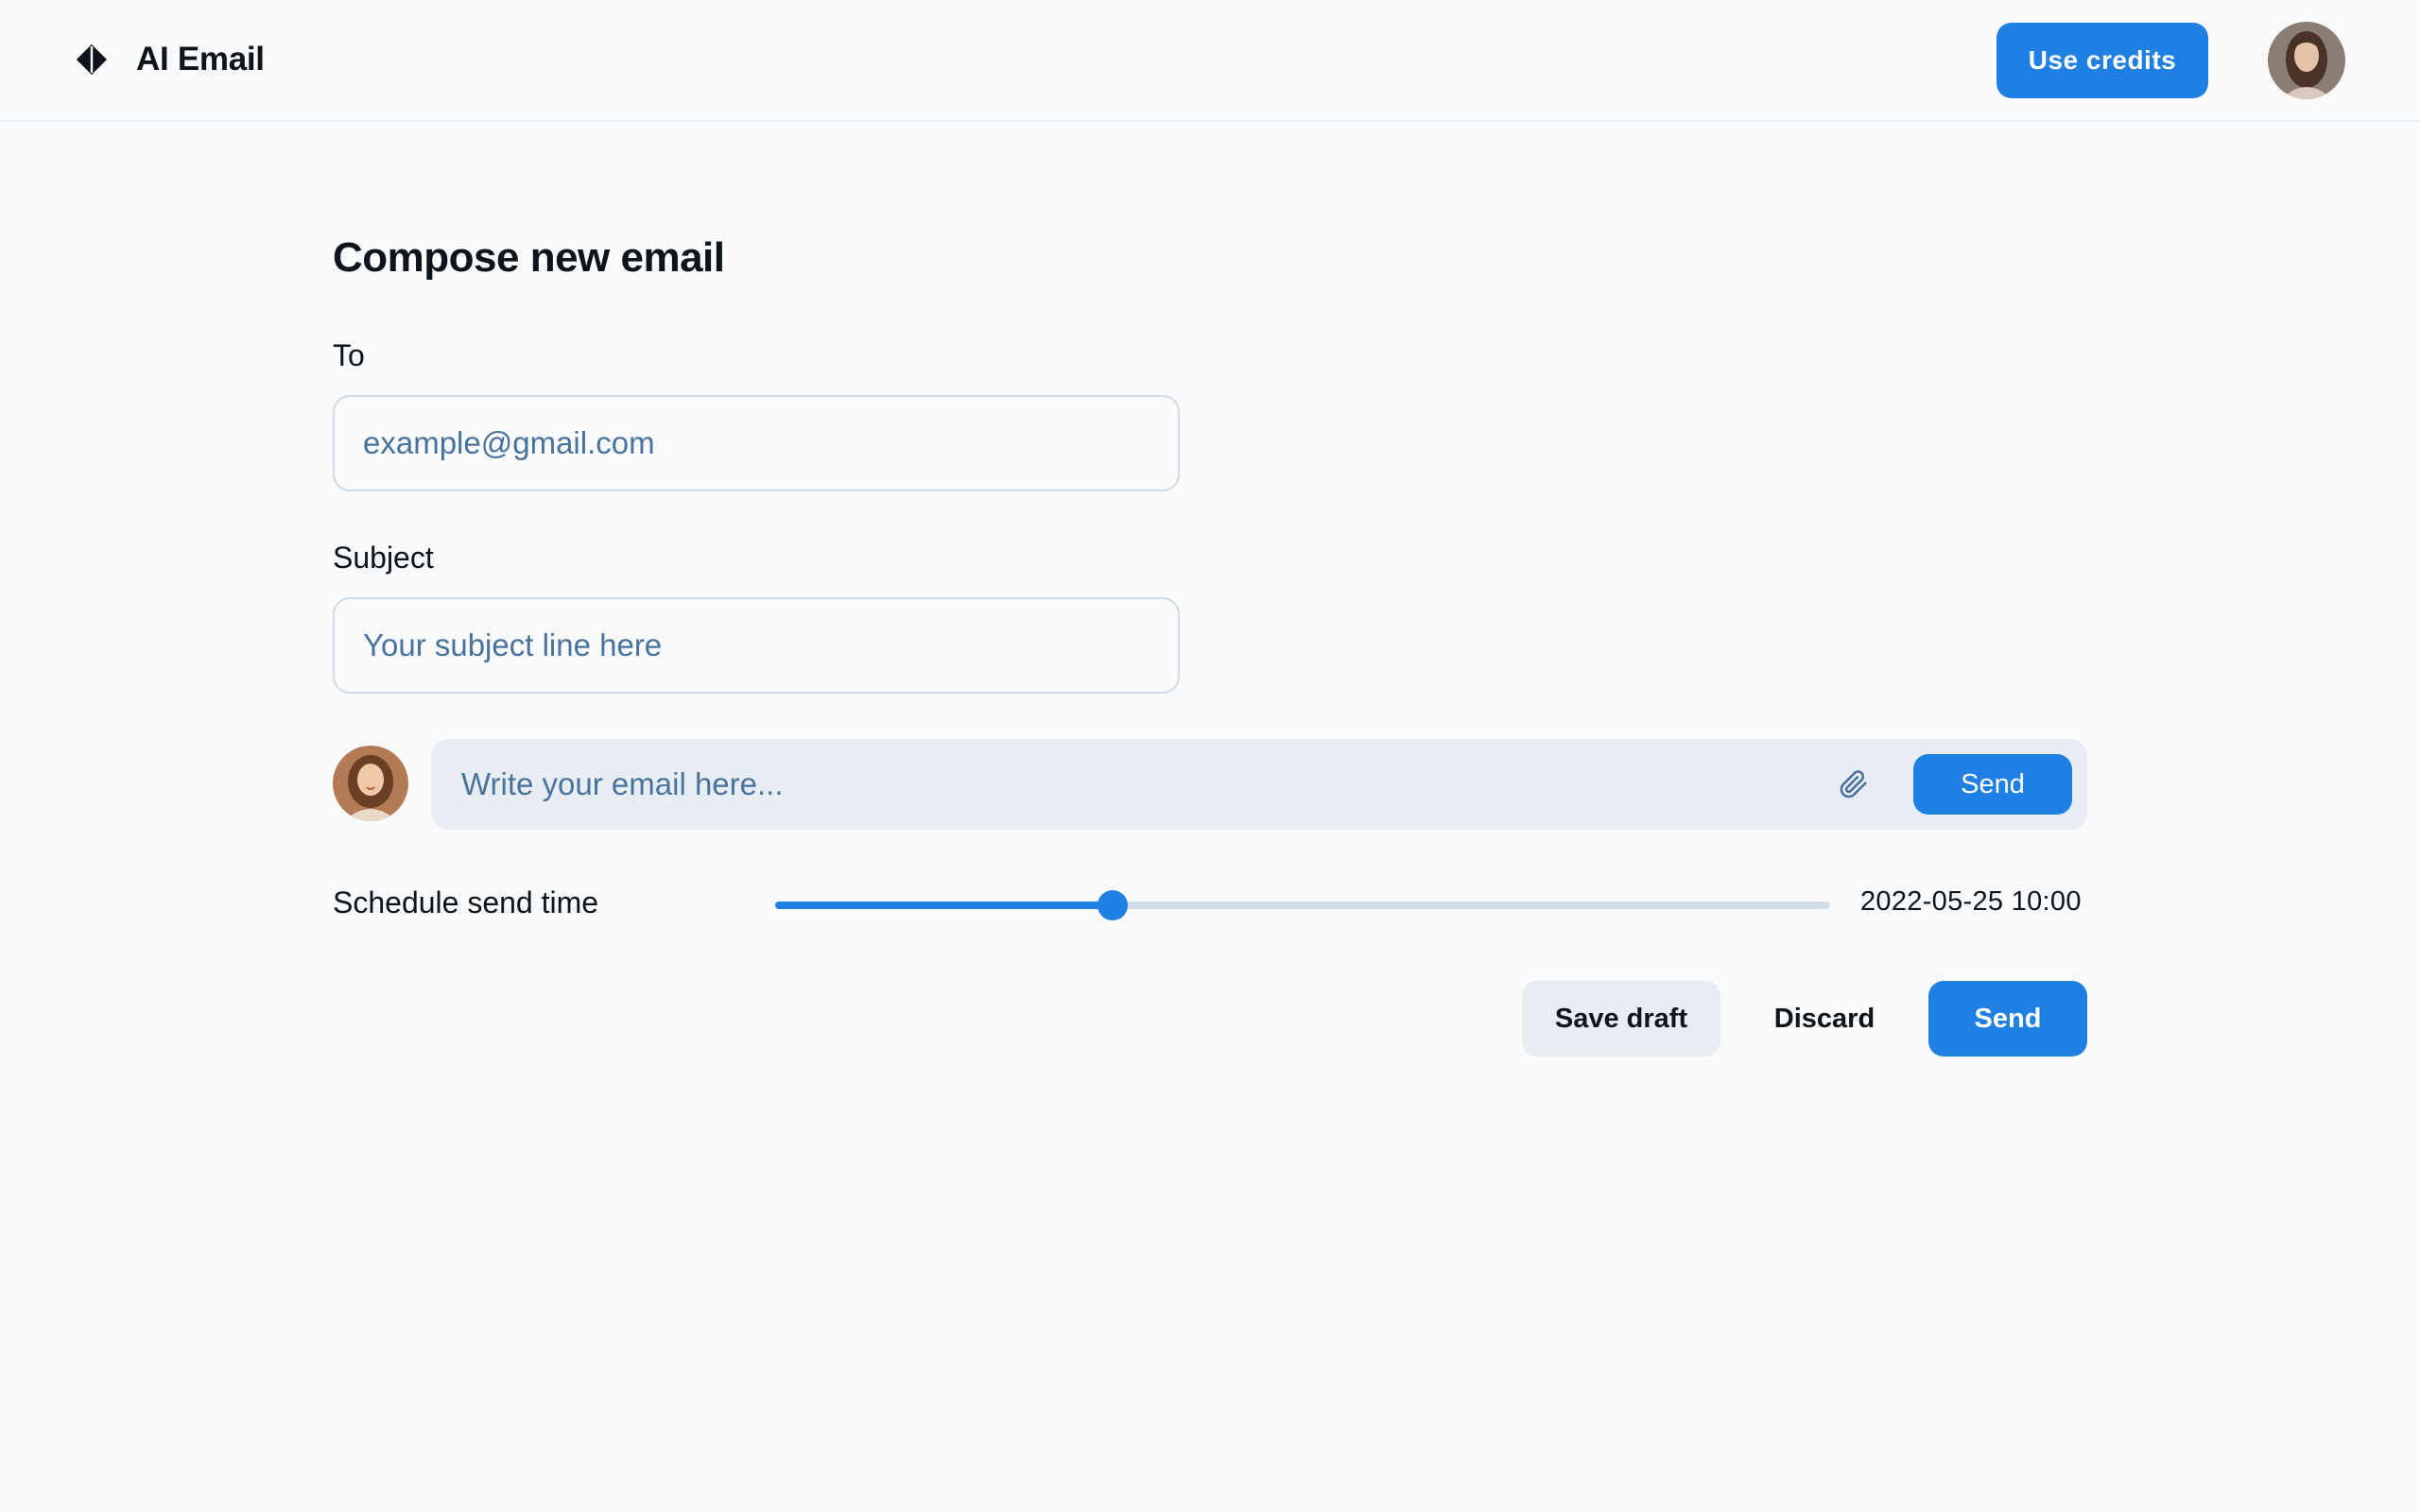  Describe the element at coordinates (2007, 1019) in the screenshot. I see `send-button: Send` at that location.